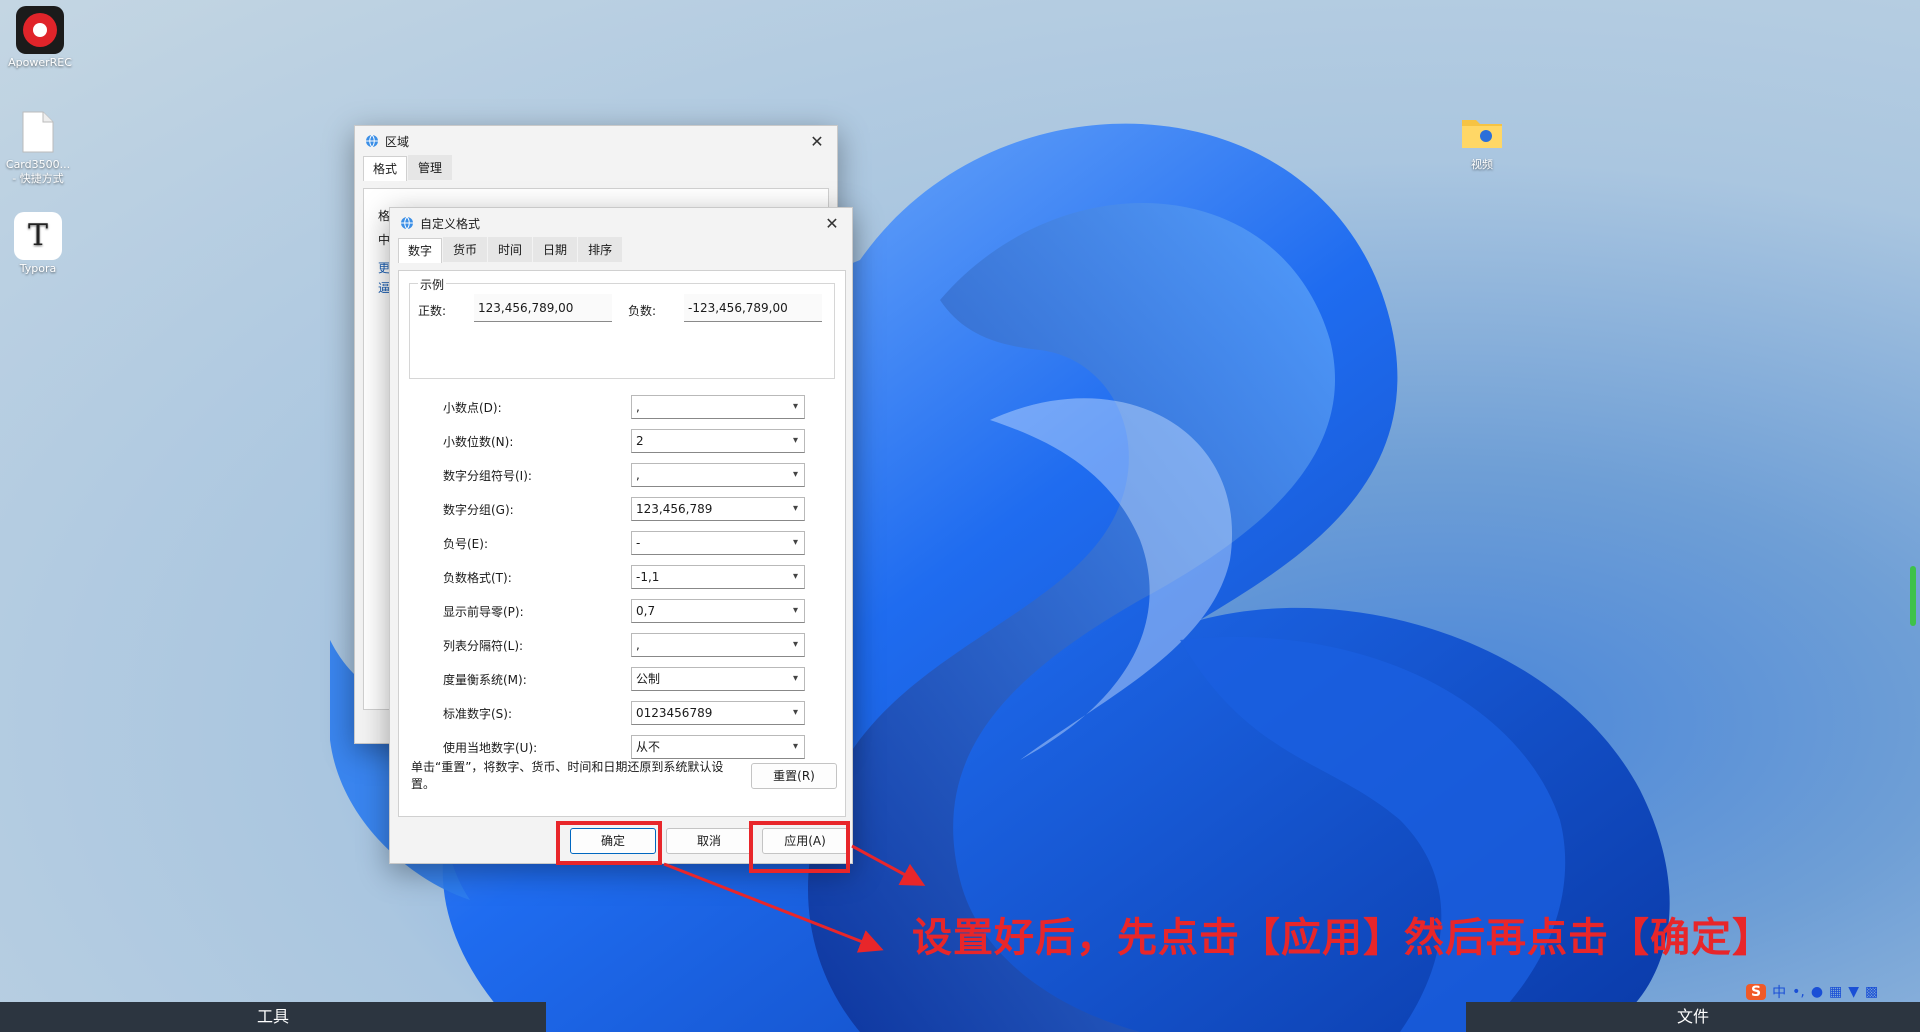  Describe the element at coordinates (40, 62) in the screenshot. I see `desktop-icon-label: ApowerREC` at that location.